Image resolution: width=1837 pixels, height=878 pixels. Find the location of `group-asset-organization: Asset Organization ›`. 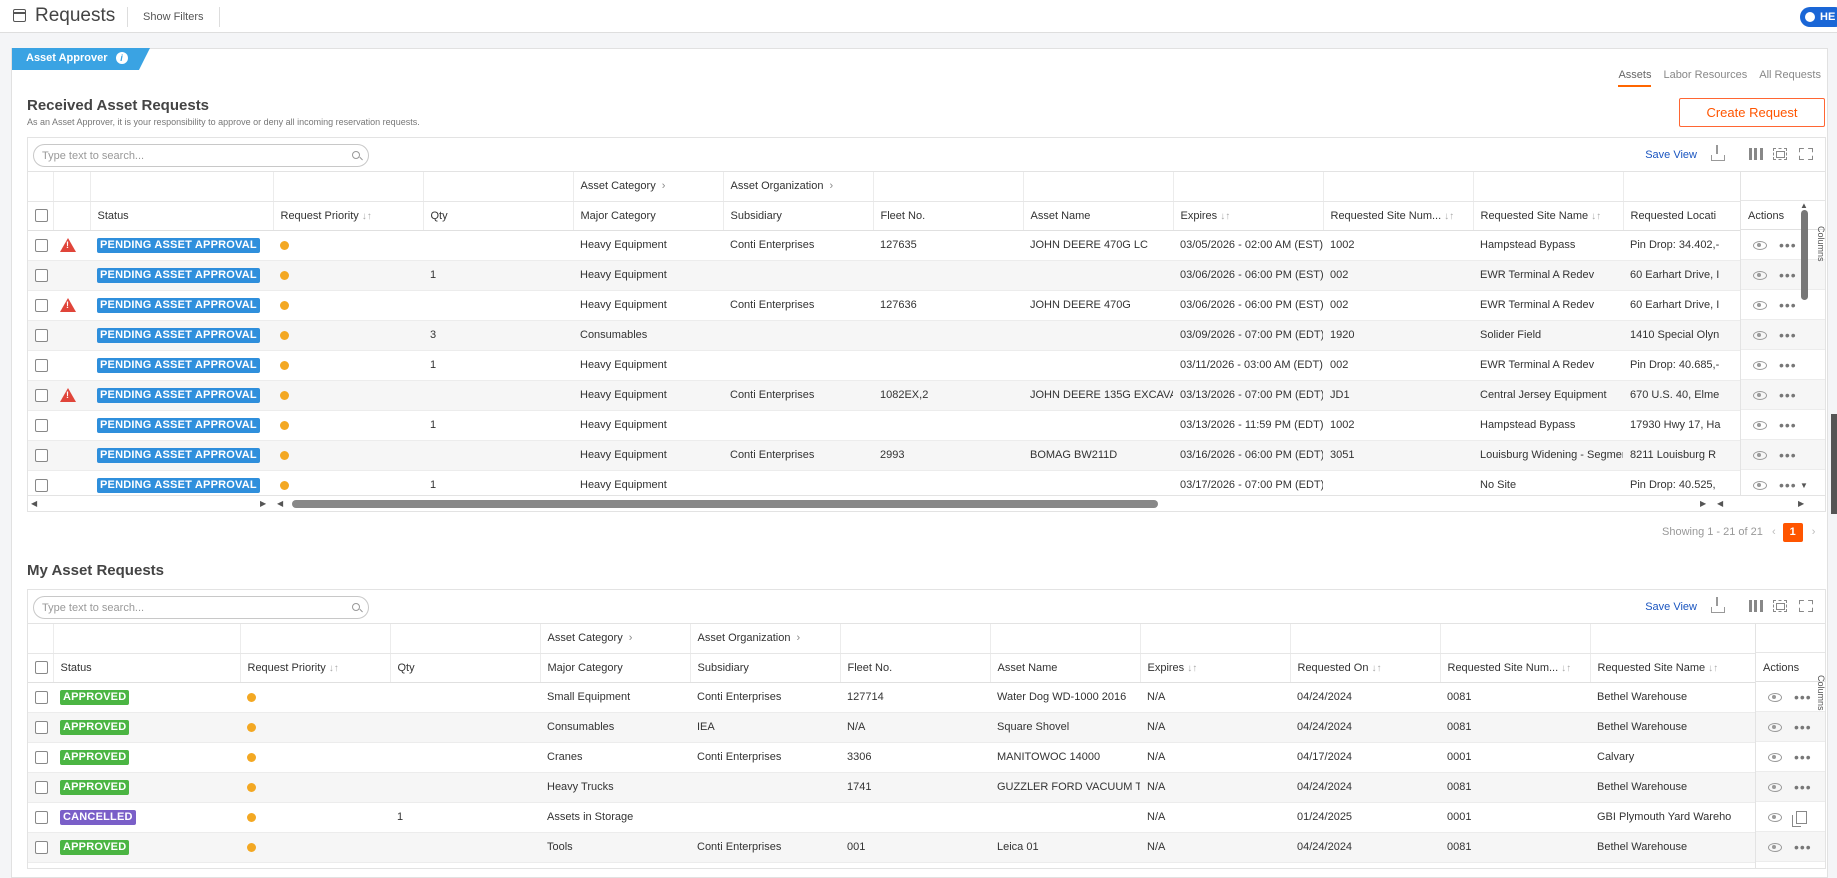

group-asset-organization: Asset Organization › is located at coordinates (798, 187).